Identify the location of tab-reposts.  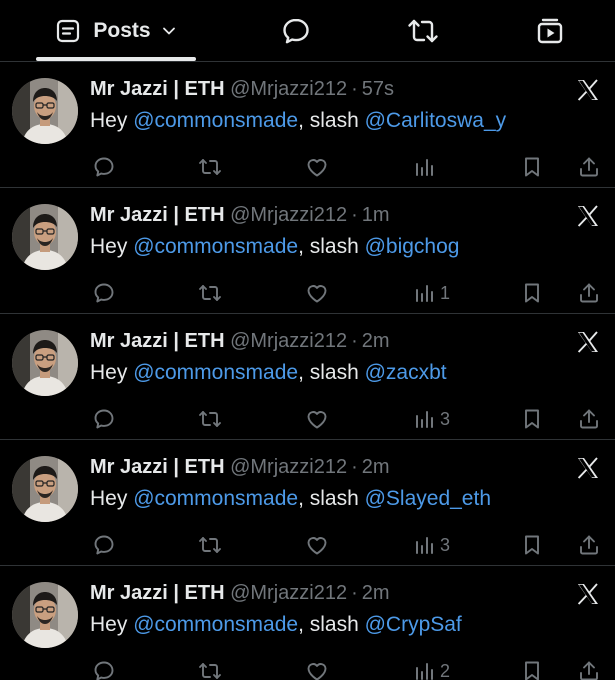
(423, 31).